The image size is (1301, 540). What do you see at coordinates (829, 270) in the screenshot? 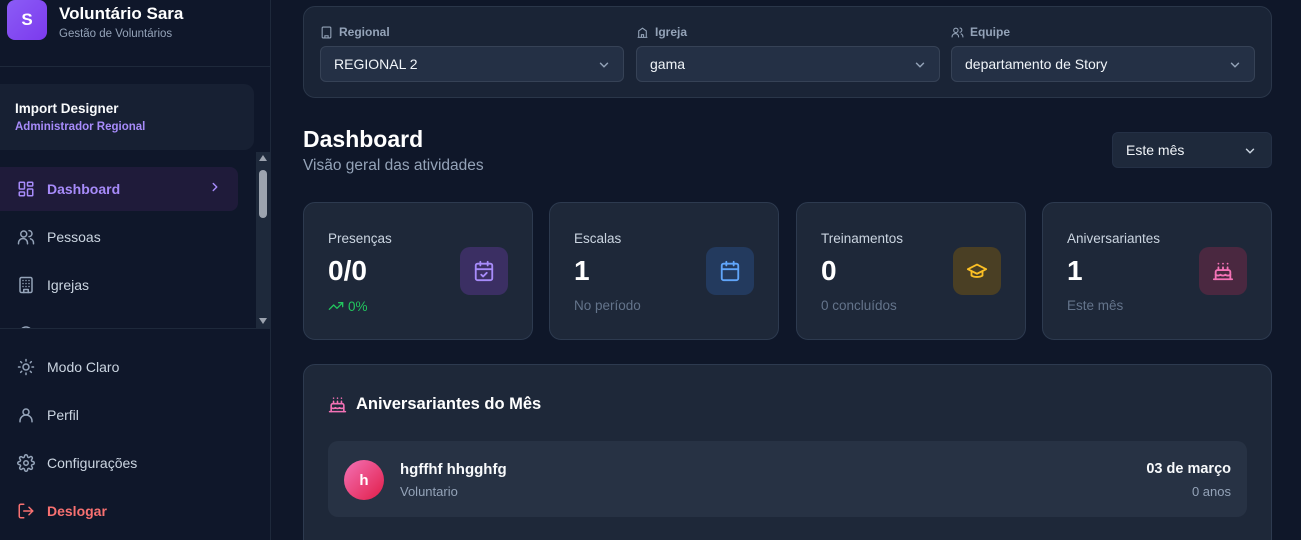
I see `stat-value: 0` at bounding box center [829, 270].